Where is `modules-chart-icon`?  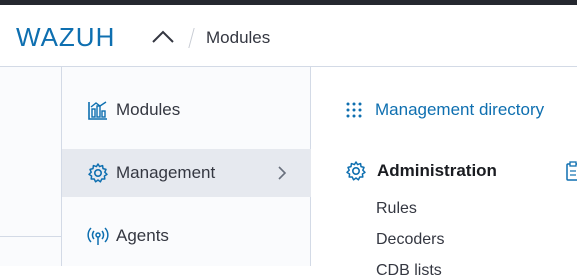 modules-chart-icon is located at coordinates (97, 110).